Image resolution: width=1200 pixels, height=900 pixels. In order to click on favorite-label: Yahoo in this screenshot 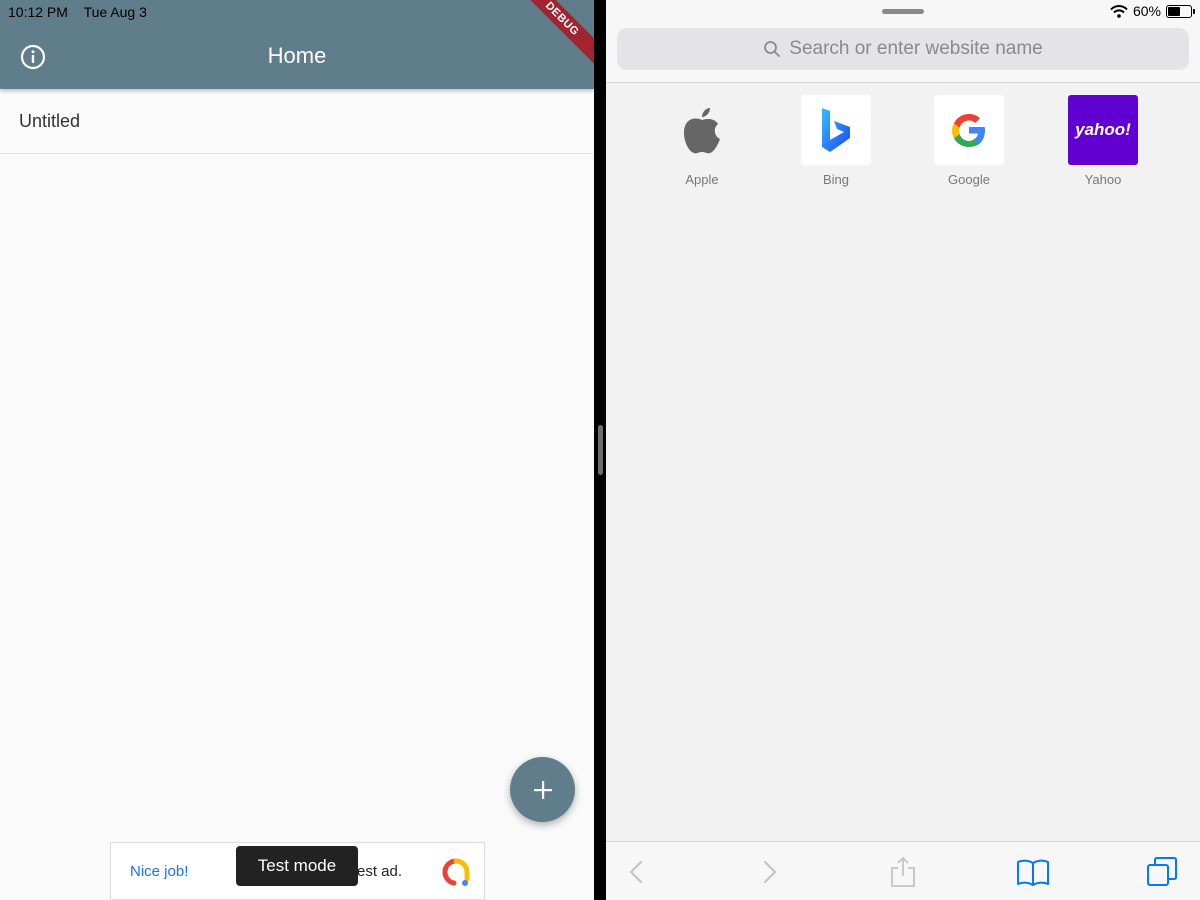, I will do `click(1103, 179)`.